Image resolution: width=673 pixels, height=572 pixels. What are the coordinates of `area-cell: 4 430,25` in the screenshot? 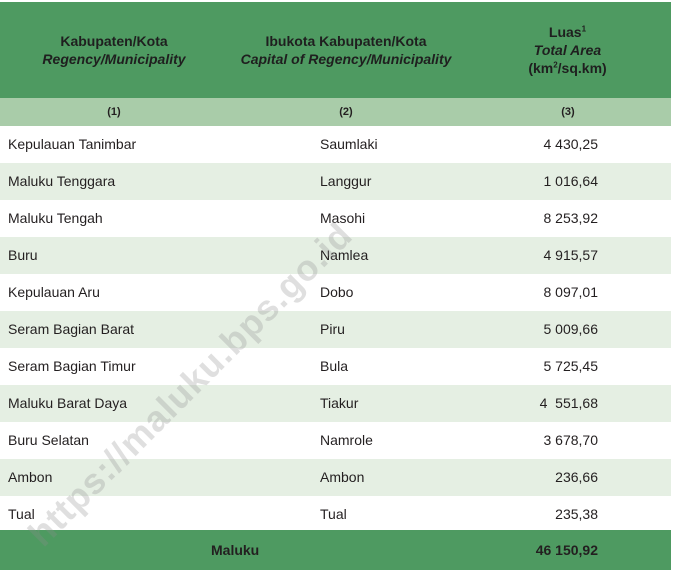 It's located at (571, 144).